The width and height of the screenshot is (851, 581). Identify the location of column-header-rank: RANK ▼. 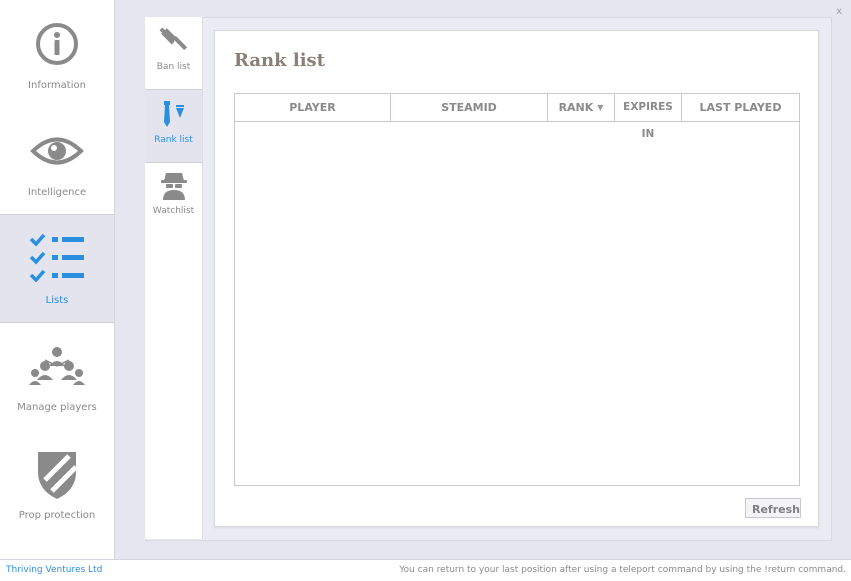
(581, 107).